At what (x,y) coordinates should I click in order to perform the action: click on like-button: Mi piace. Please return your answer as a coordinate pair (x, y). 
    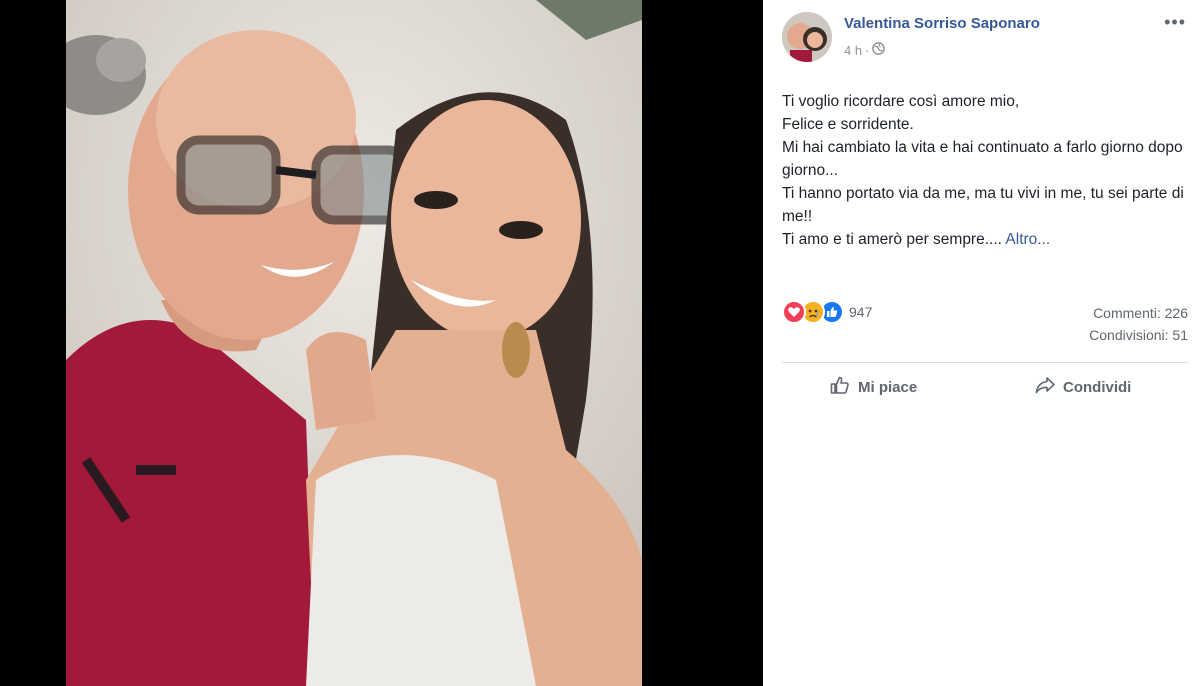
    Looking at the image, I should click on (873, 387).